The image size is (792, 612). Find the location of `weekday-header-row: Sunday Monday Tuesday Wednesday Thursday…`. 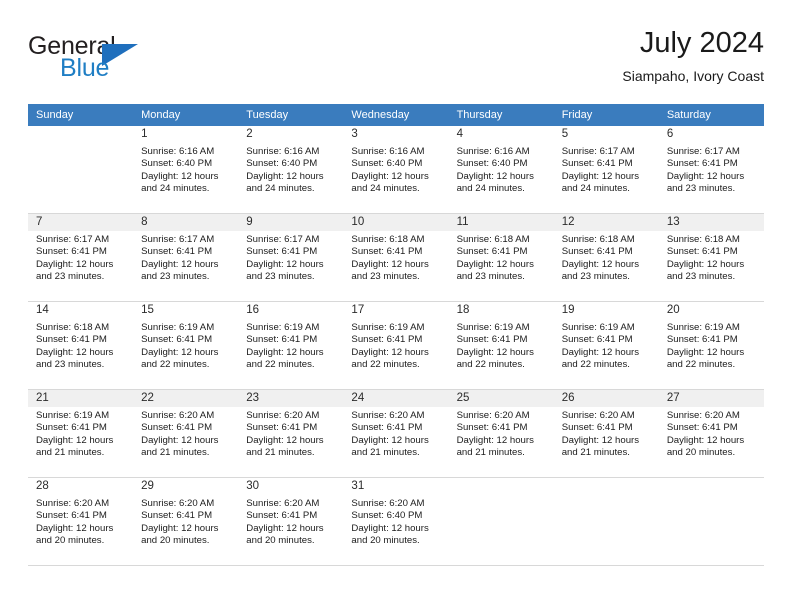

weekday-header-row: Sunday Monday Tuesday Wednesday Thursday… is located at coordinates (396, 115).